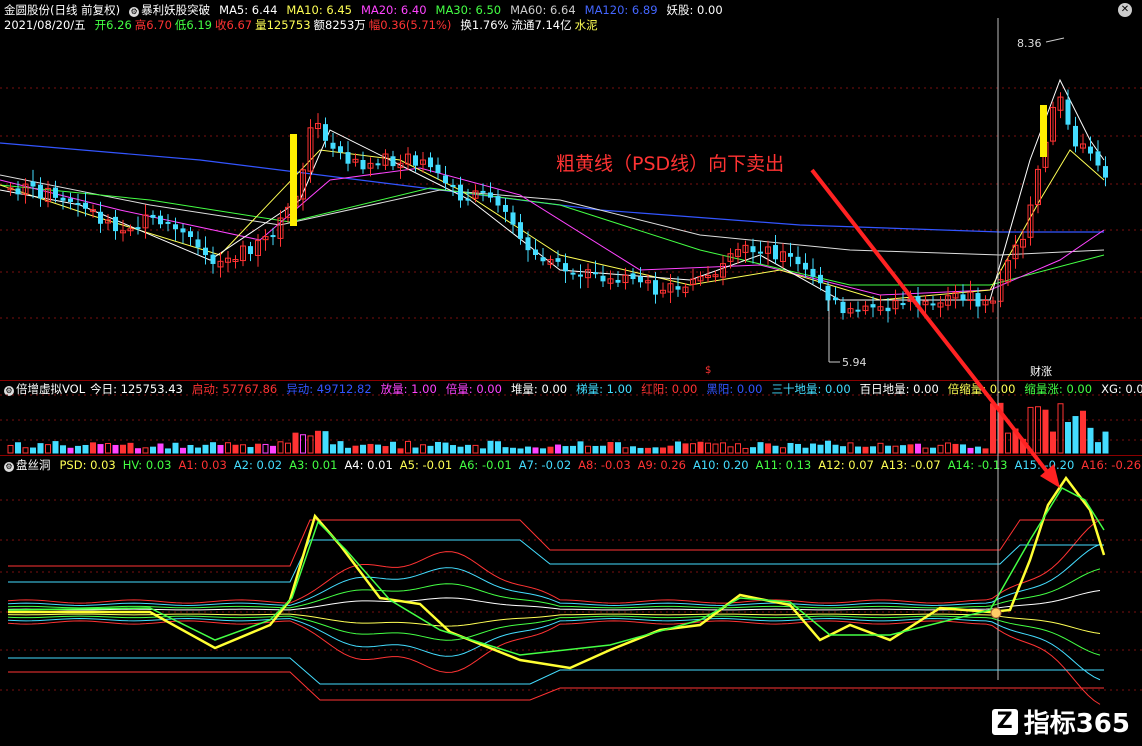 The width and height of the screenshot is (1142, 746). Describe the element at coordinates (811, 389) in the screenshot. I see `volume-value-9: 三十地量: 0.00` at that location.